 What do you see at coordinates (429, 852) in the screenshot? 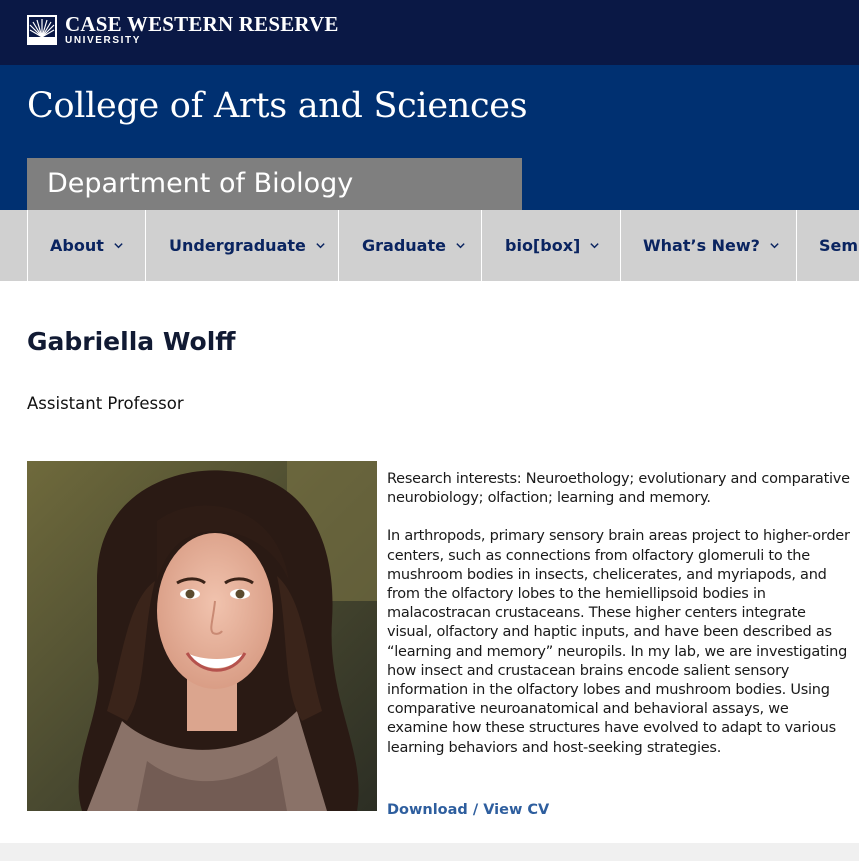
I see `footer-strip` at bounding box center [429, 852].